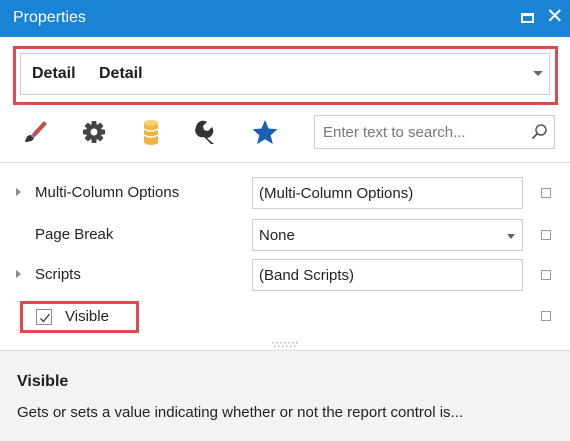 Image resolution: width=570 pixels, height=441 pixels. I want to click on page-break-dropdown: None, so click(387, 235).